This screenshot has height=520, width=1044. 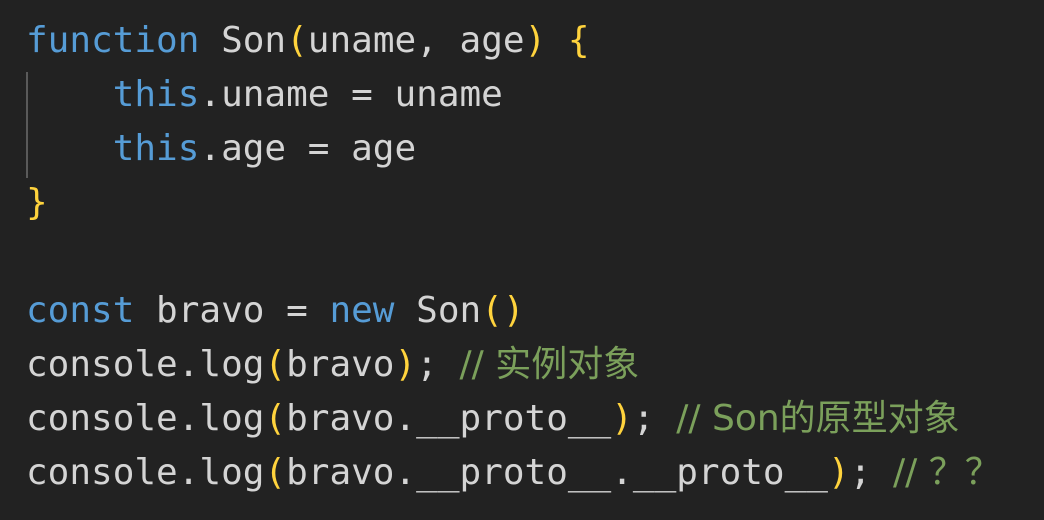 What do you see at coordinates (449, 418) in the screenshot?
I see `code-token-plain: bravo.__proto__` at bounding box center [449, 418].